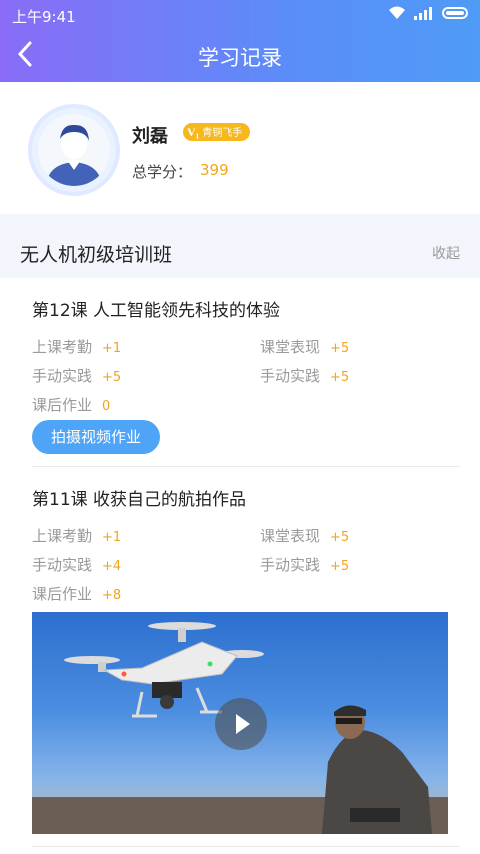  What do you see at coordinates (112, 566) in the screenshot?
I see `score-item-value: +4` at bounding box center [112, 566].